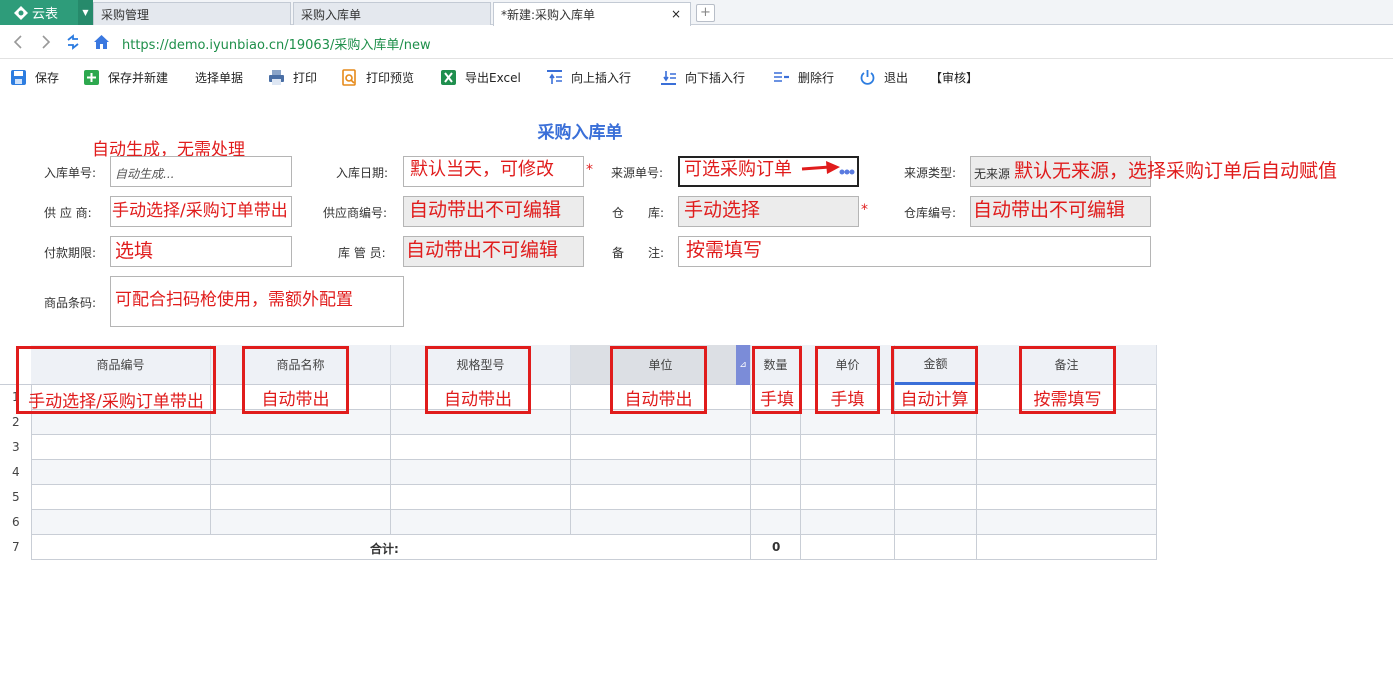 The image size is (1393, 678). Describe the element at coordinates (16, 447) in the screenshot. I see `row-number: 3` at that location.